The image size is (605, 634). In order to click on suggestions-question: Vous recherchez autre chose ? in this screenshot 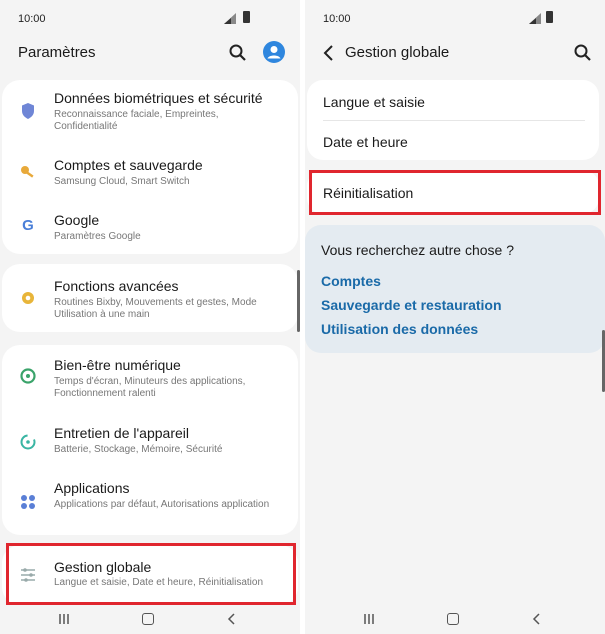, I will do `click(418, 250)`.